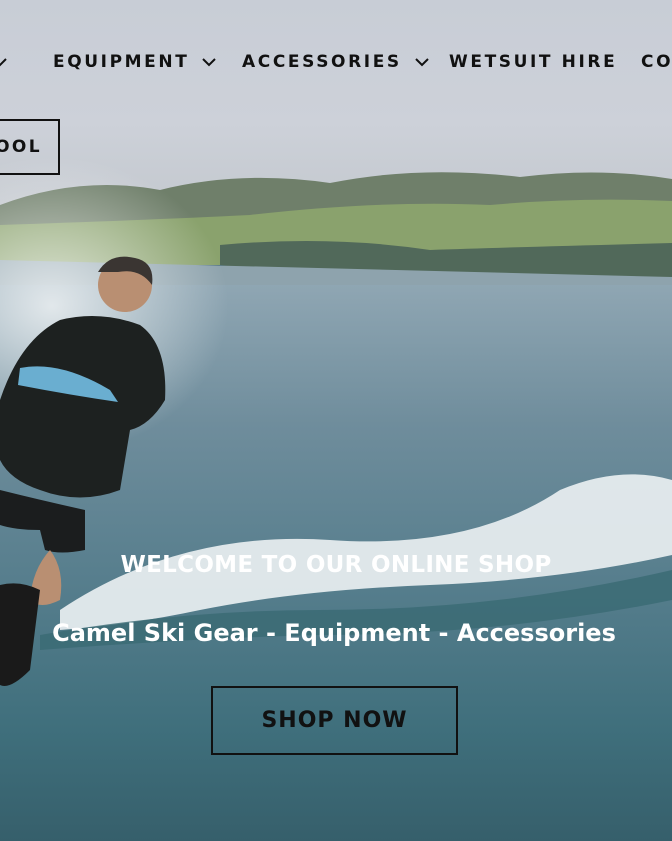  I want to click on main-navigation: EQUIPMENT ACCESSORIES WETSUIT HIRE CO, so click(336, 62).